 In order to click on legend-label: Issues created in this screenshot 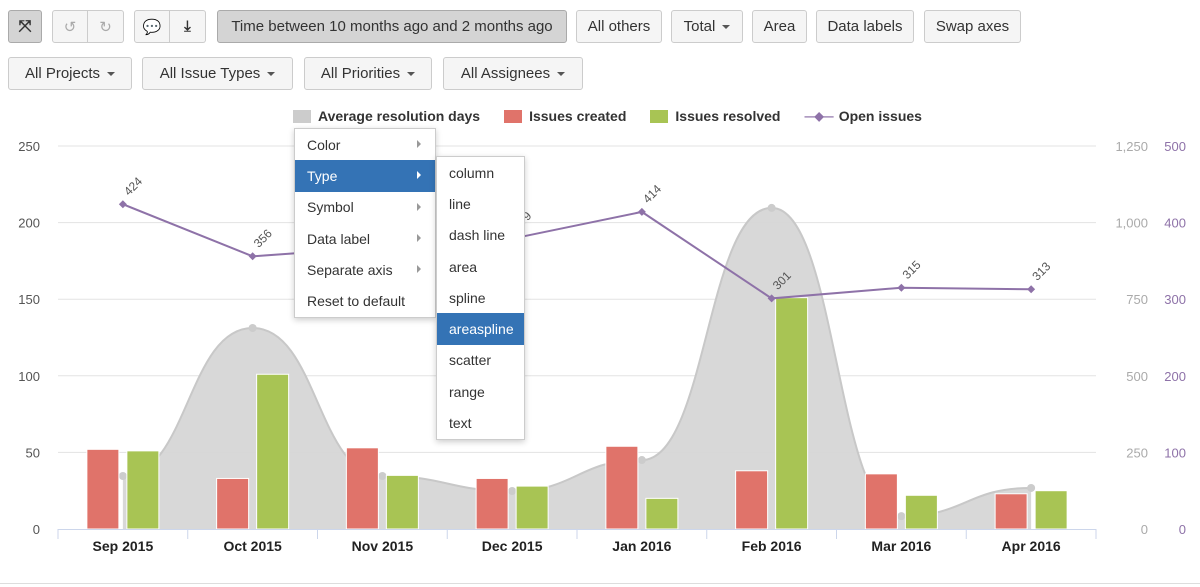, I will do `click(578, 116)`.